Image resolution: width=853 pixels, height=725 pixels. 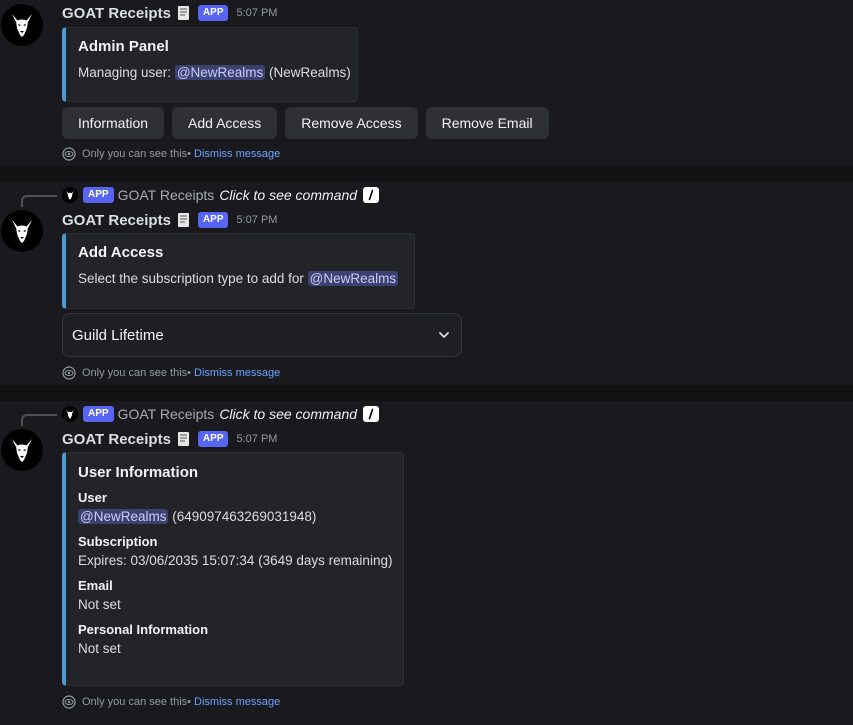 I want to click on embed-desc-text: Select the subscription type to add for, so click(x=193, y=278).